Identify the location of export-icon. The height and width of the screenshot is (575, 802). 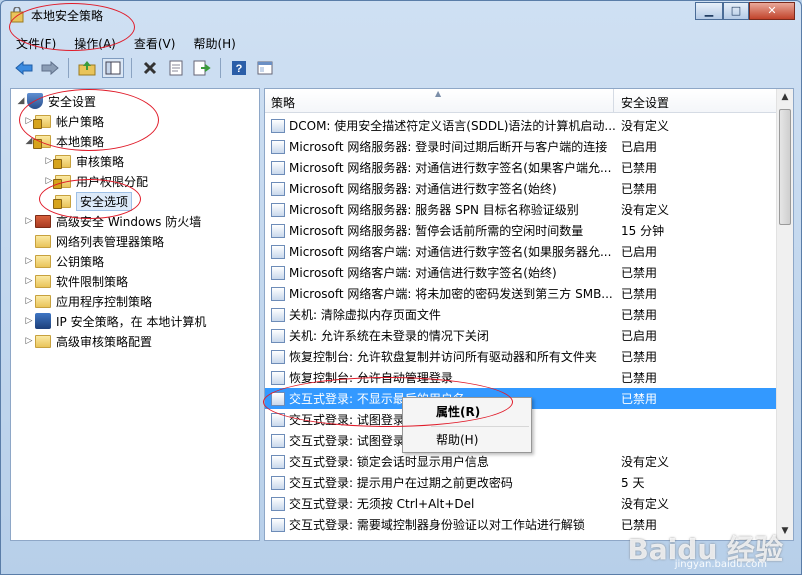
(202, 68).